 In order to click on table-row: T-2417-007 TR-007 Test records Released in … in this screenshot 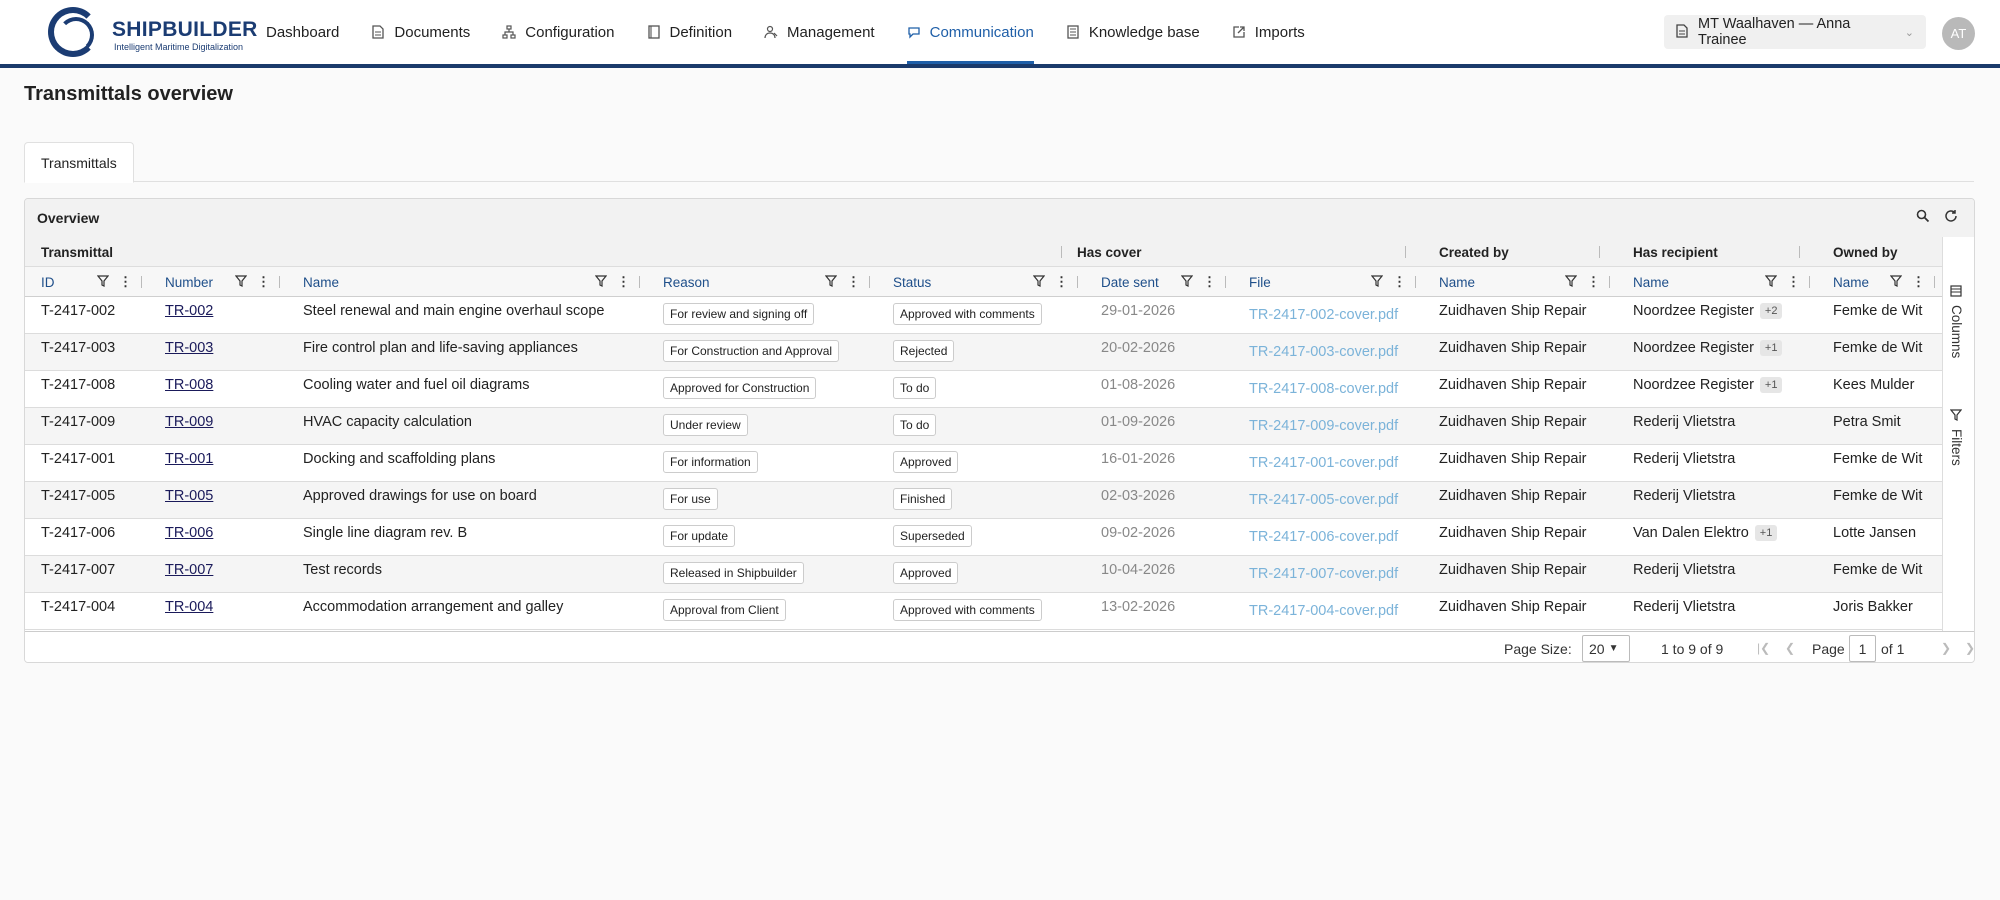, I will do `click(983, 574)`.